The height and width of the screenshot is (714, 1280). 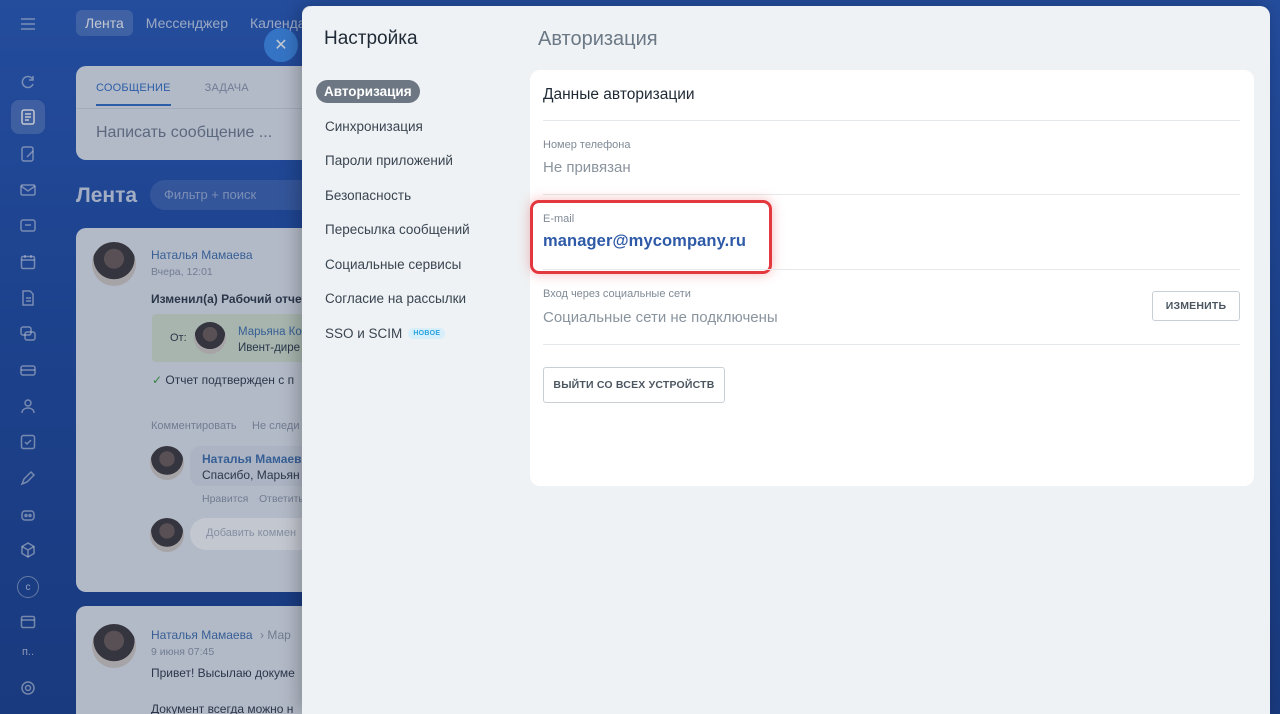 I want to click on nav-label: Авторизация, so click(x=368, y=91).